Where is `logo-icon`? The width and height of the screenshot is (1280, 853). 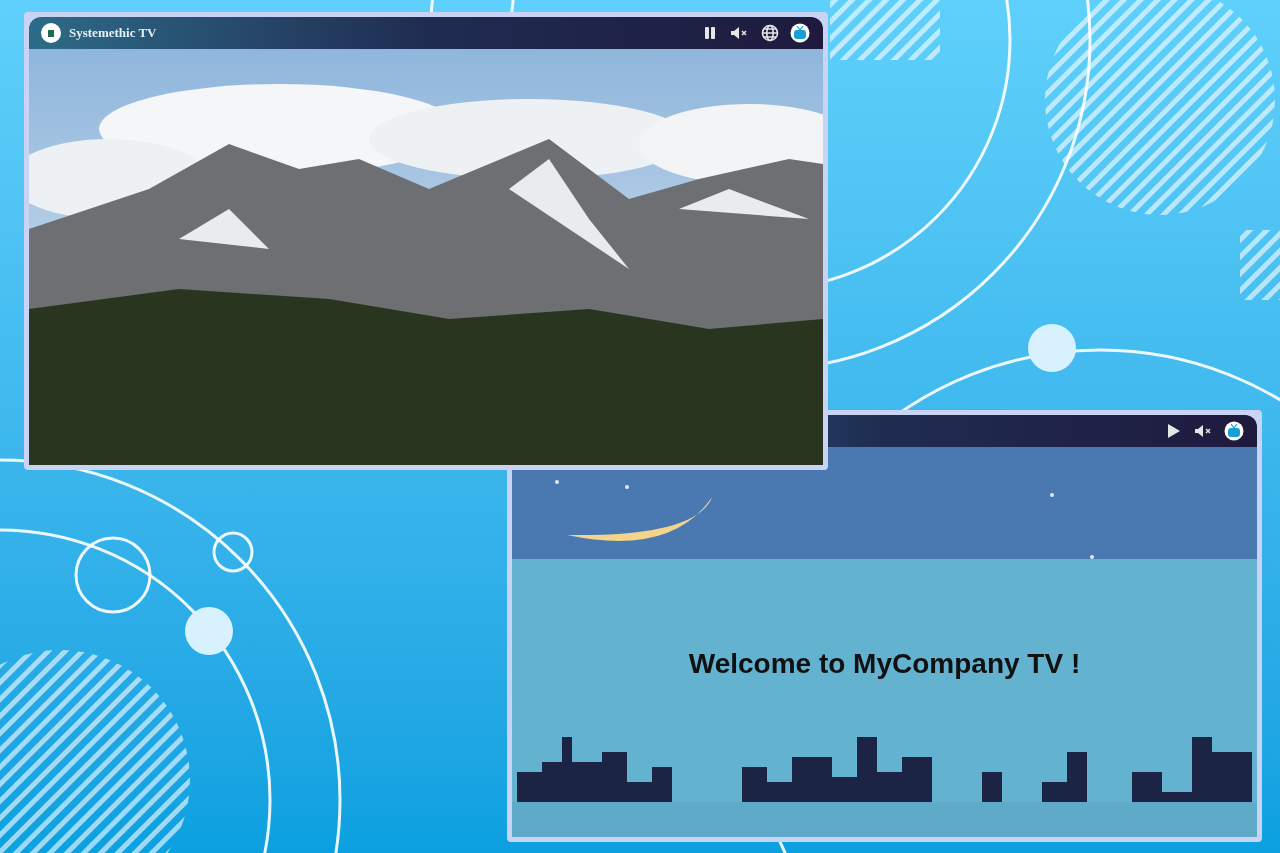
logo-icon is located at coordinates (51, 33).